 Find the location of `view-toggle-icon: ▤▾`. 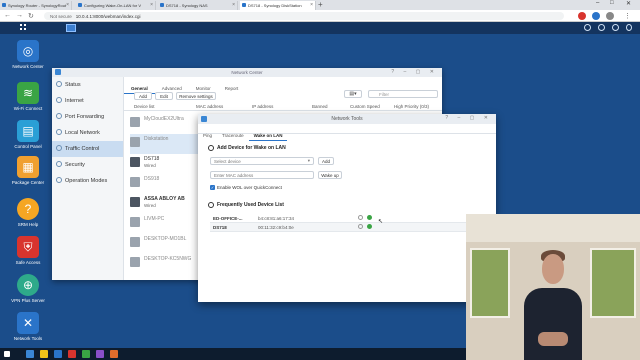

view-toggle-icon: ▤▾ is located at coordinates (353, 94).